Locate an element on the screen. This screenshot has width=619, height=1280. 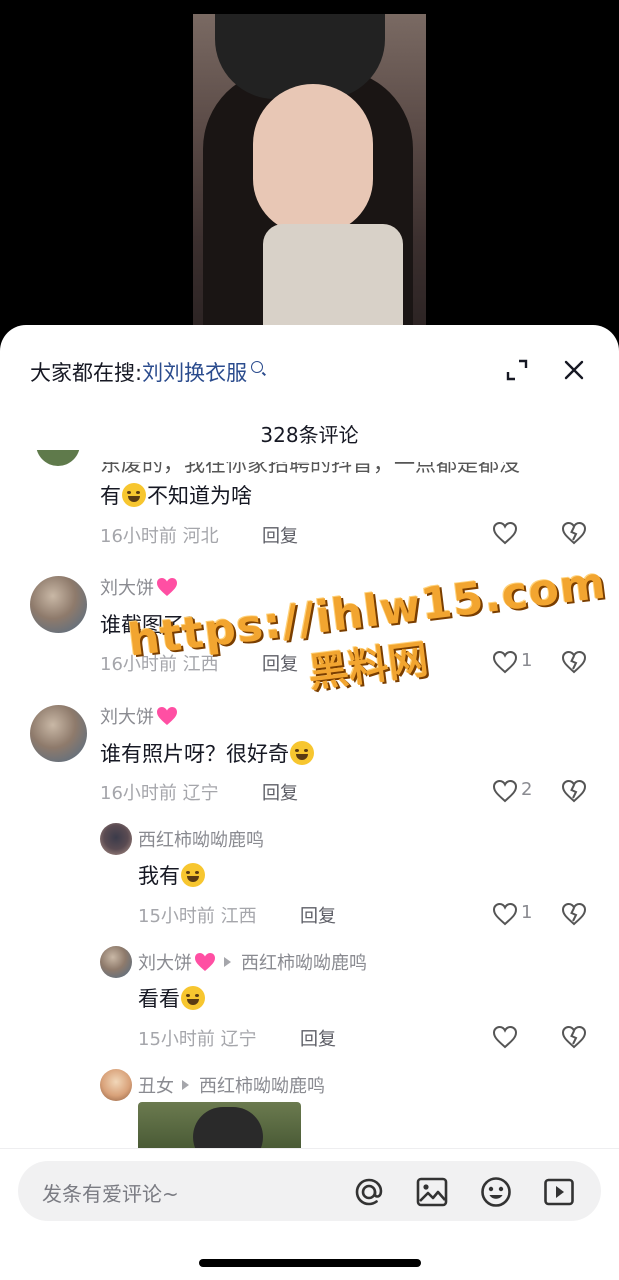
video-frame is located at coordinates (309, 177).